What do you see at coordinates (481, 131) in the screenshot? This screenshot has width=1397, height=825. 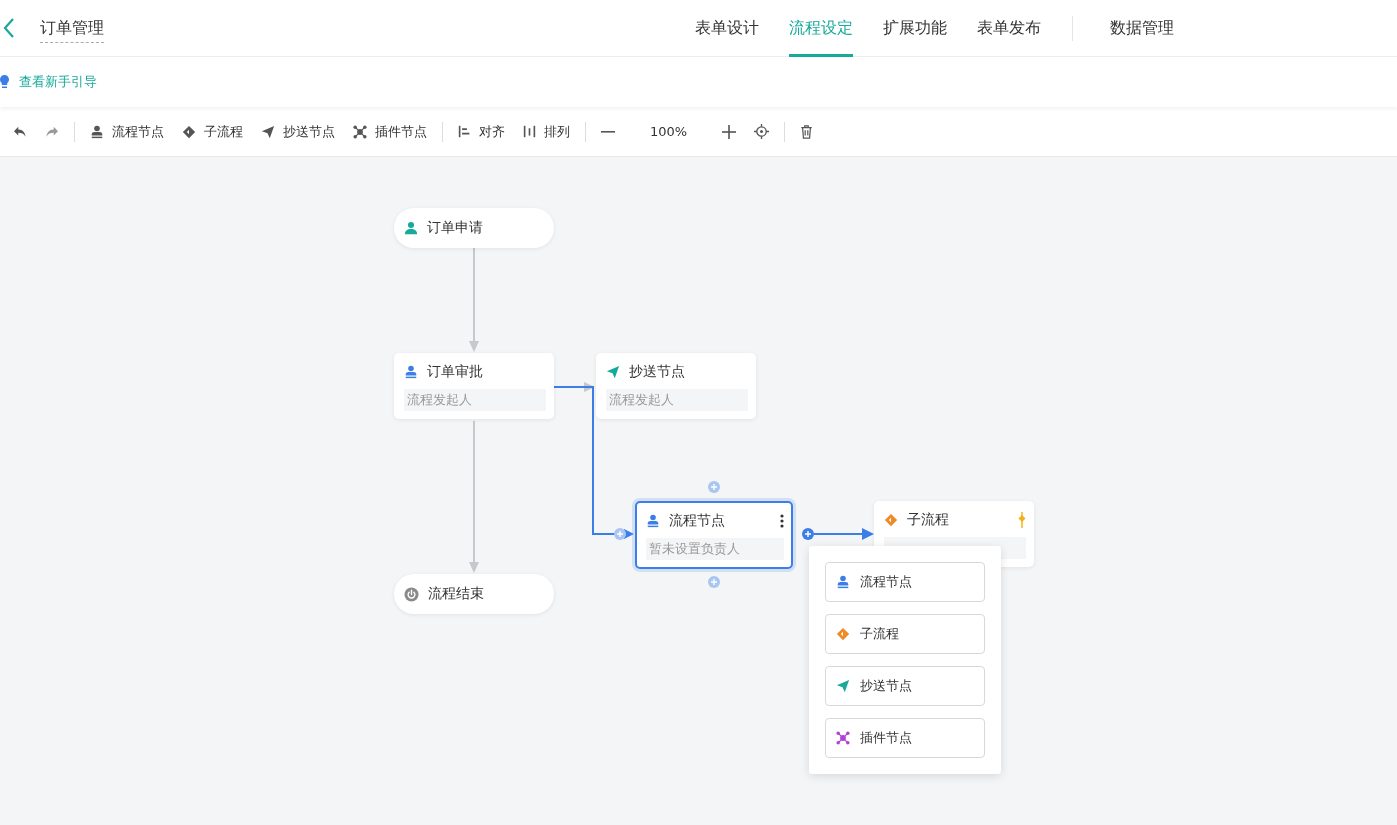 I see `toolbar-button: 对齐` at bounding box center [481, 131].